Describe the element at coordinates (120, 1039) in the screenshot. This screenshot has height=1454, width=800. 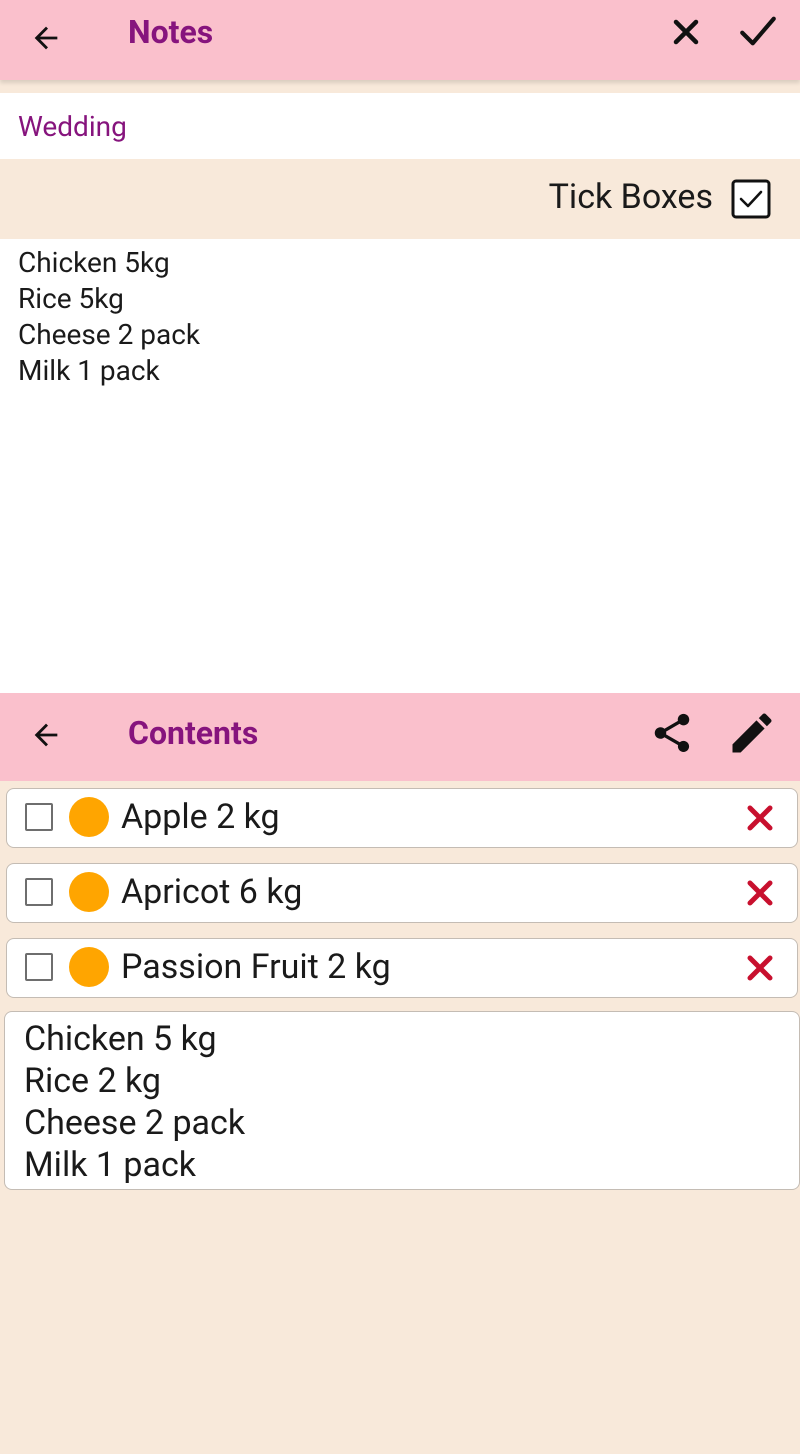
I see `contents-line: Chicken 5 kg` at that location.